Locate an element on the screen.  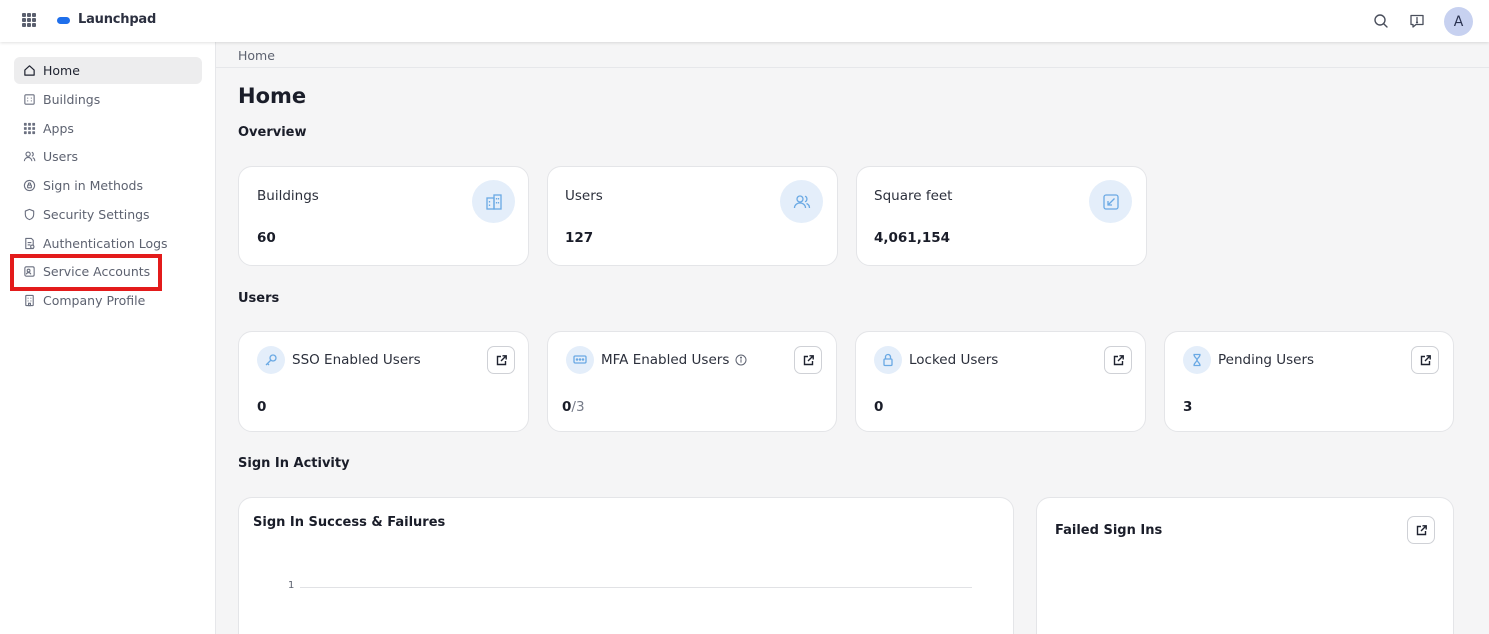
overview-card-buildings: Buildings 60 is located at coordinates (383, 216).